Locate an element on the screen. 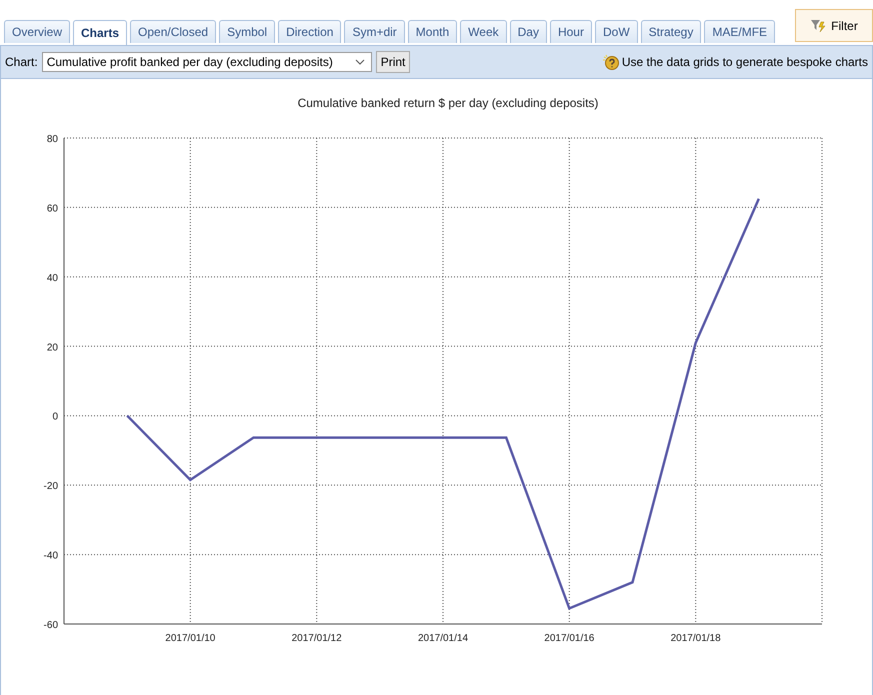 This screenshot has height=695, width=873. chevron-icon is located at coordinates (359, 62).